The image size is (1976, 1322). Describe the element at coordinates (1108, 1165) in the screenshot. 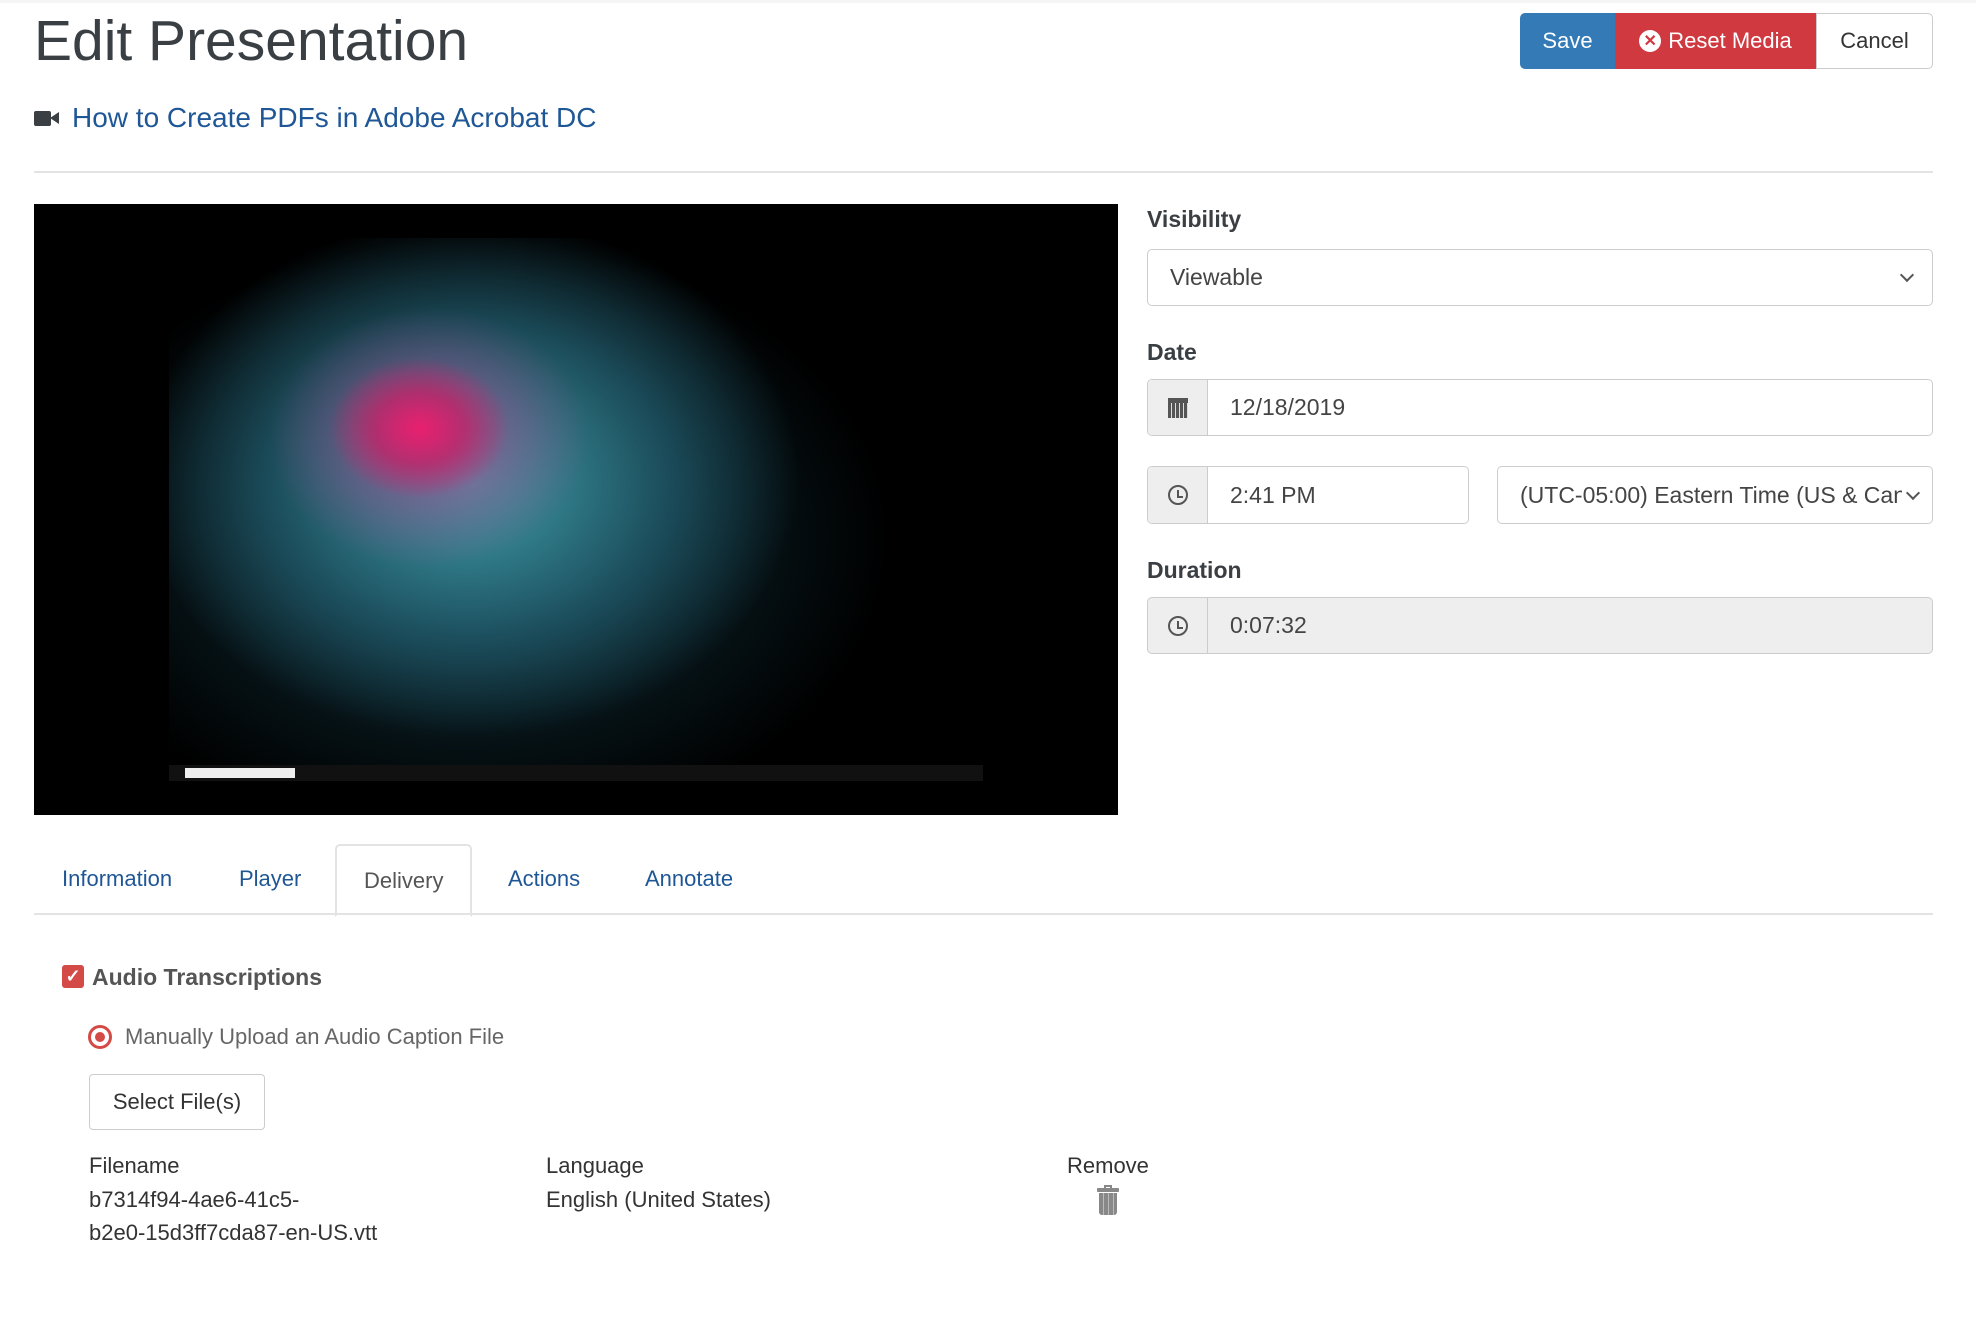

I see `remove-header: Remove` at that location.